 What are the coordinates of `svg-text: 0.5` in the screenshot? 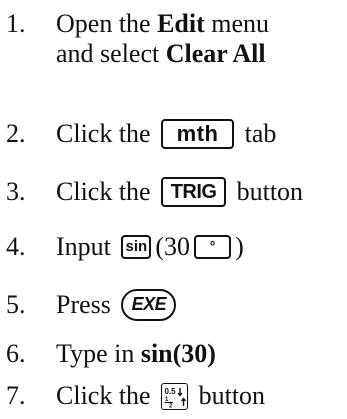 It's located at (171, 391).